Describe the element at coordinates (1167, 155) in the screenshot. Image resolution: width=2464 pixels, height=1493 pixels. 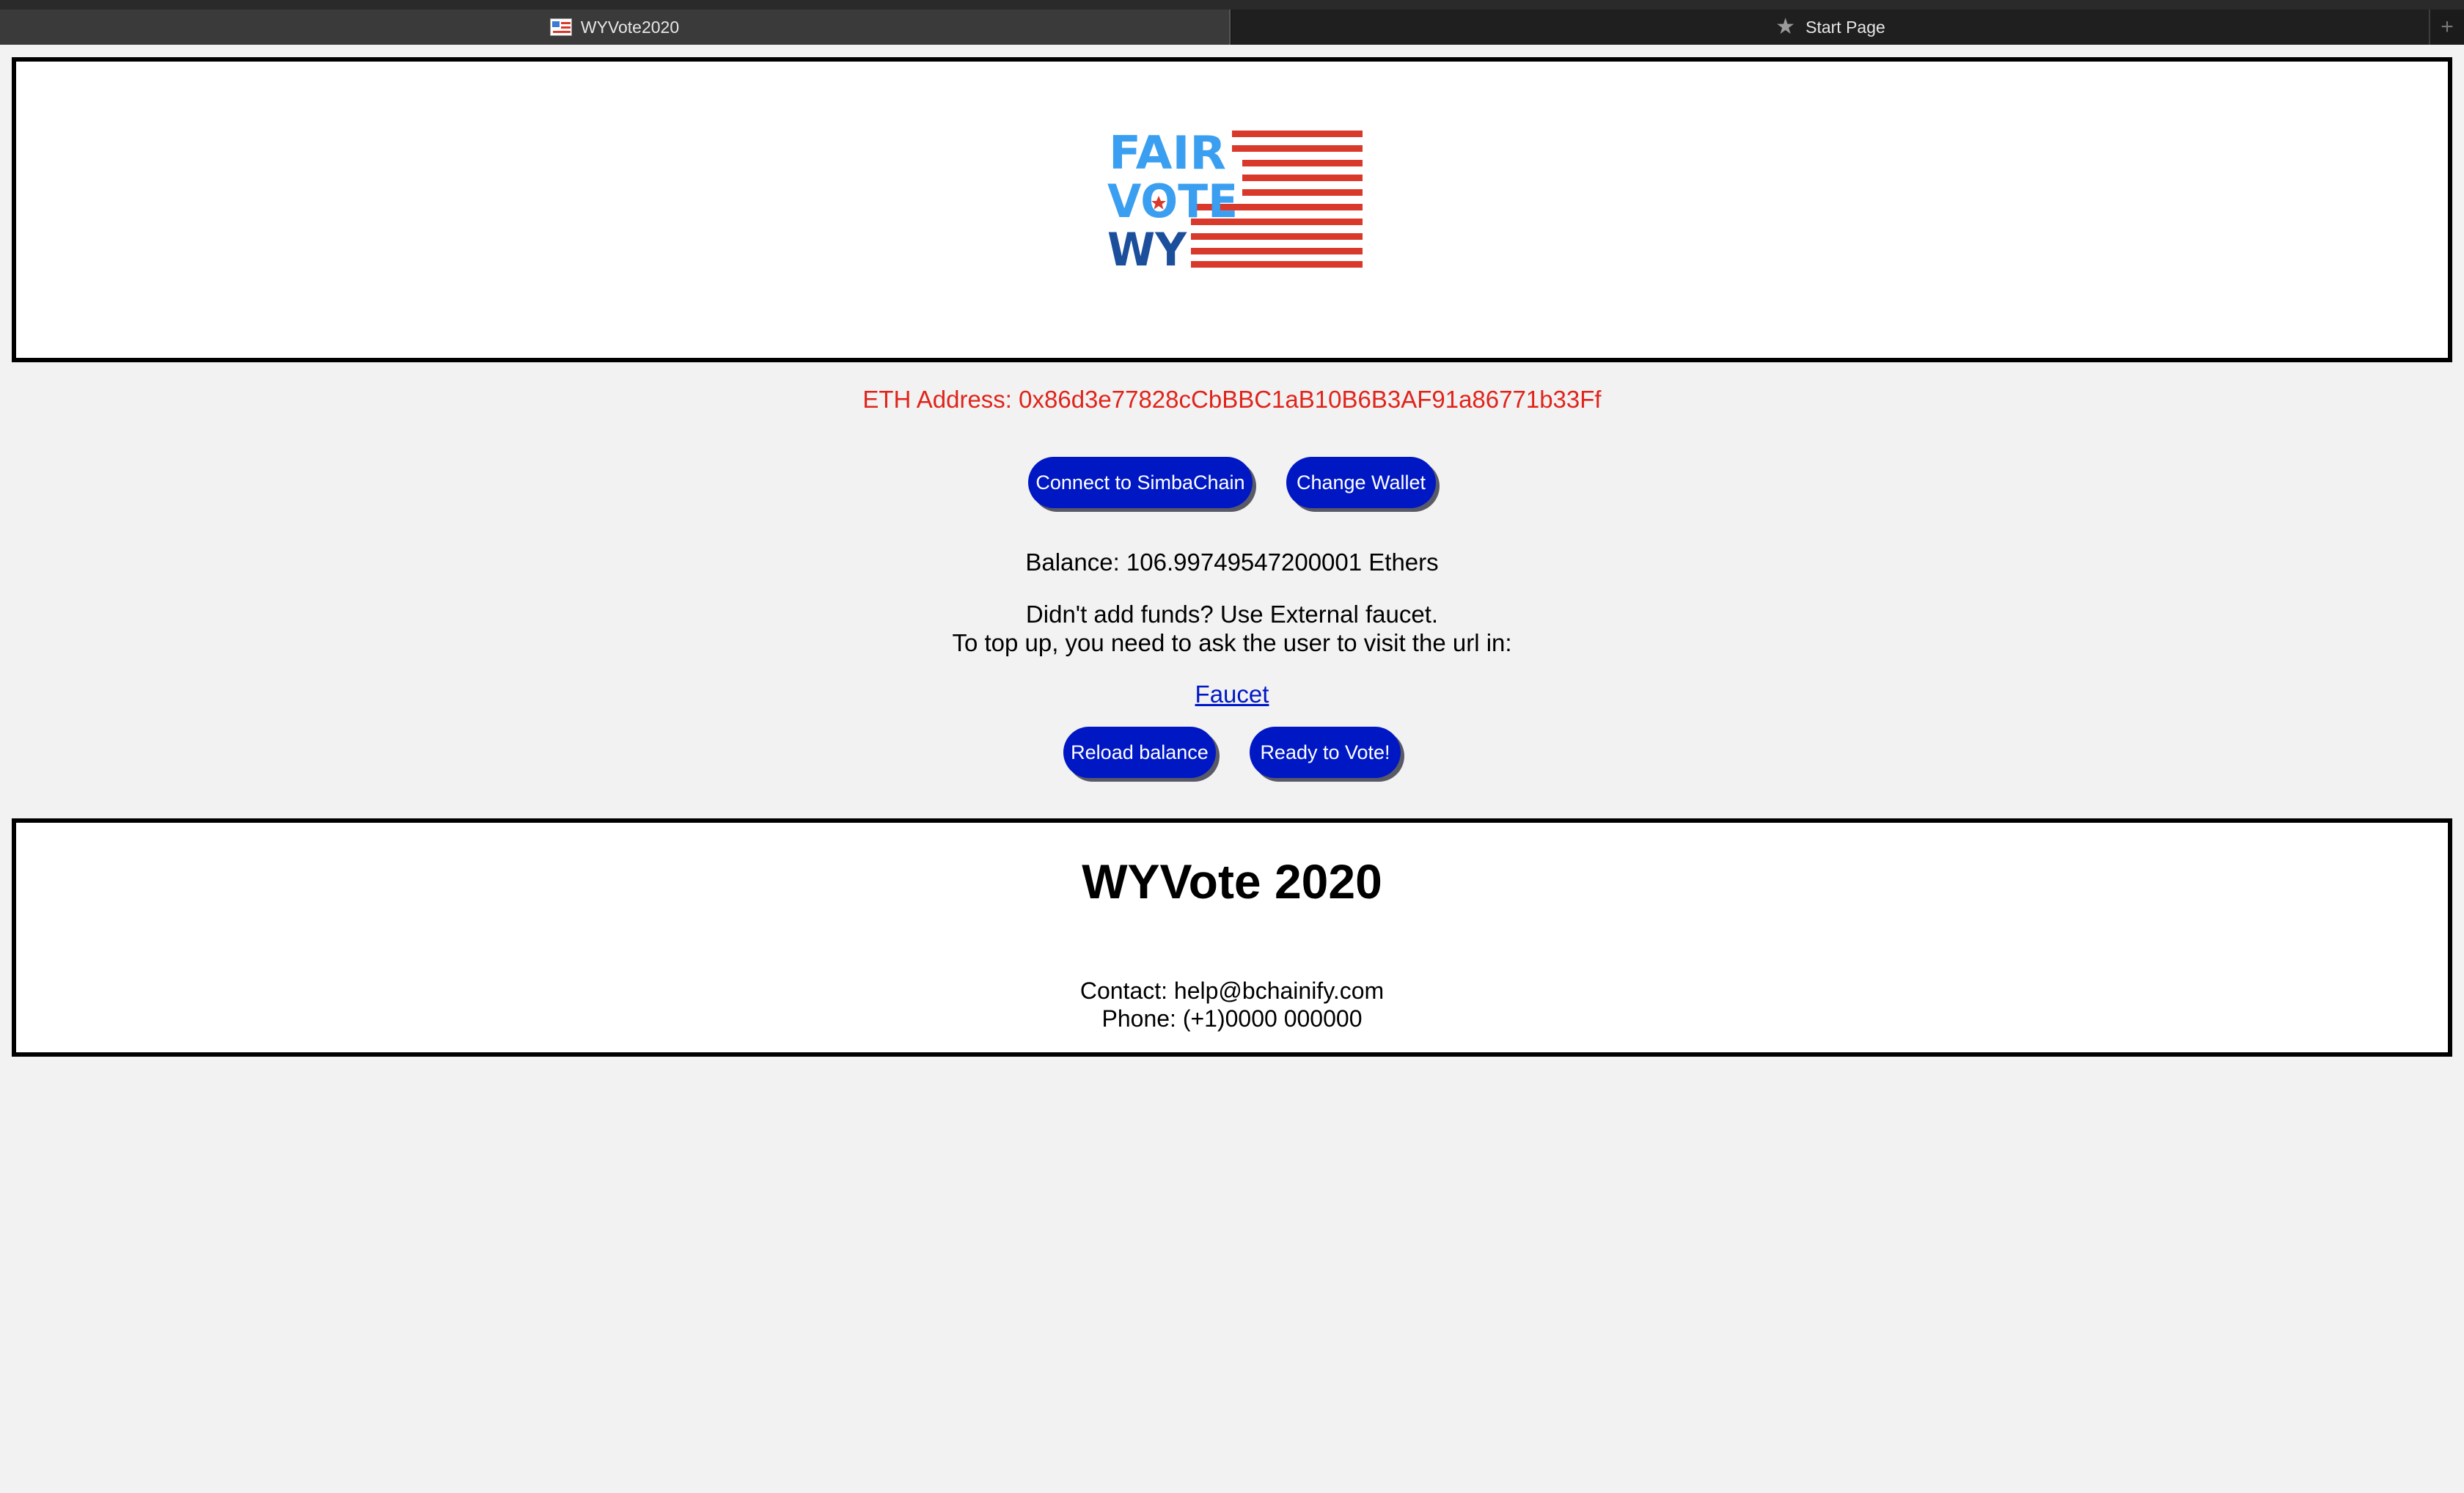
I see `logo-word-fair: FAIR` at that location.